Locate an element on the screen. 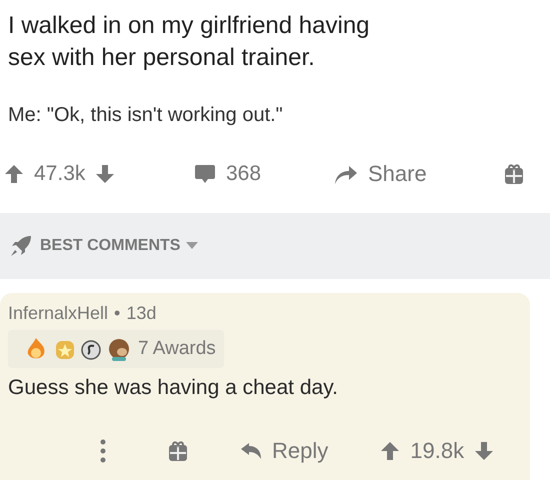 The width and height of the screenshot is (550, 480). more-options-icon is located at coordinates (103, 451).